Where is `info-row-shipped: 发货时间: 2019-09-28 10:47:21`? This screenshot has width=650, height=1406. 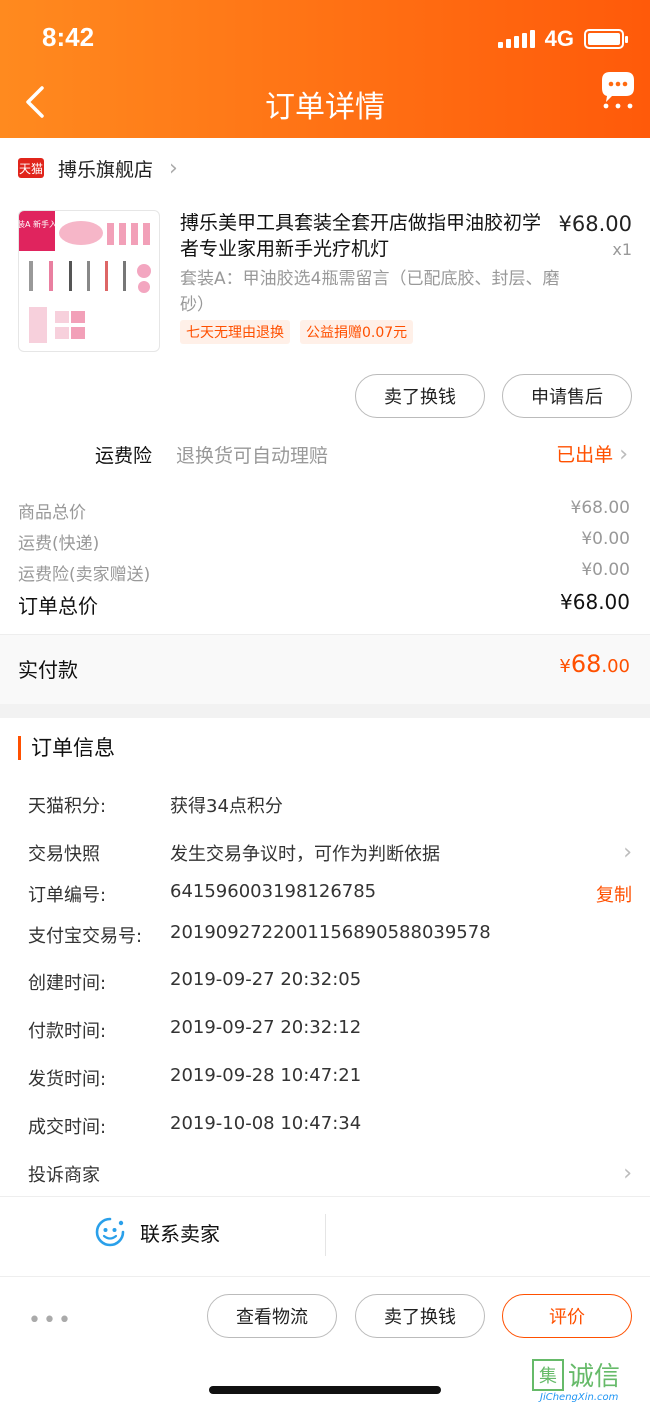
info-row-shipped: 发货时间: 2019-09-28 10:47:21 is located at coordinates (330, 1078).